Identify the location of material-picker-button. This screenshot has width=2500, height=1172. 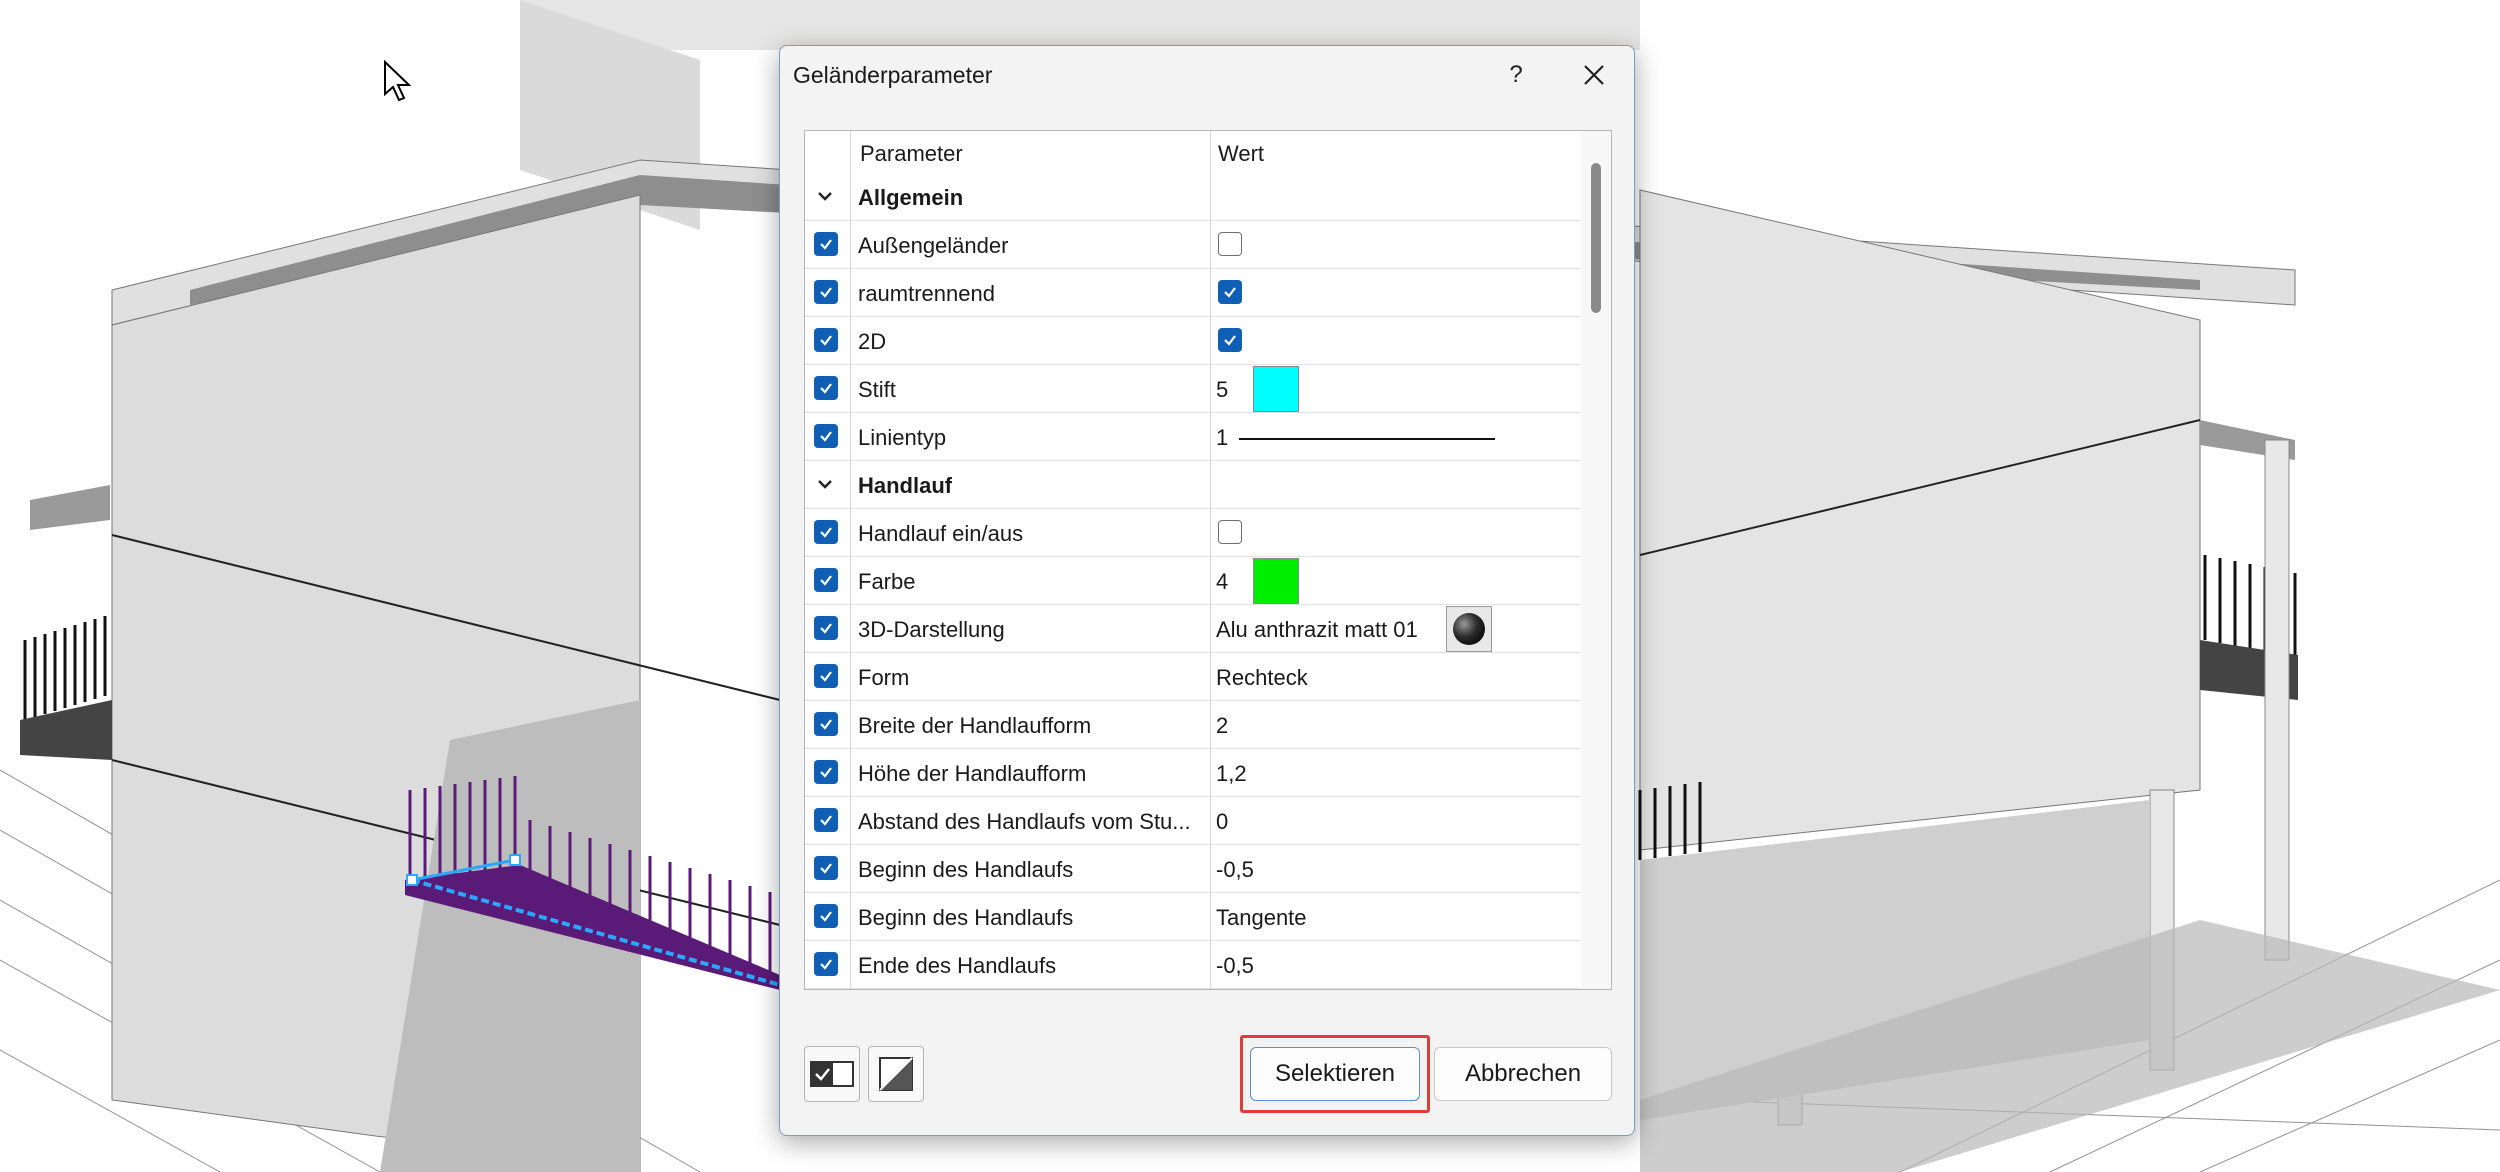
(1469, 629).